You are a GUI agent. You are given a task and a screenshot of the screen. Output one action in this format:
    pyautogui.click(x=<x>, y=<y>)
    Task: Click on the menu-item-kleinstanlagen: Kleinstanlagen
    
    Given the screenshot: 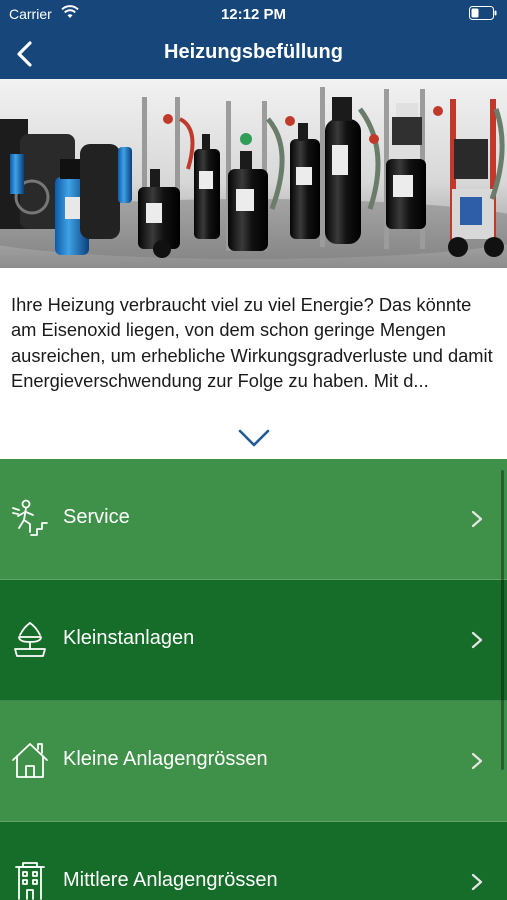 What is the action you would take?
    pyautogui.click(x=253, y=640)
    